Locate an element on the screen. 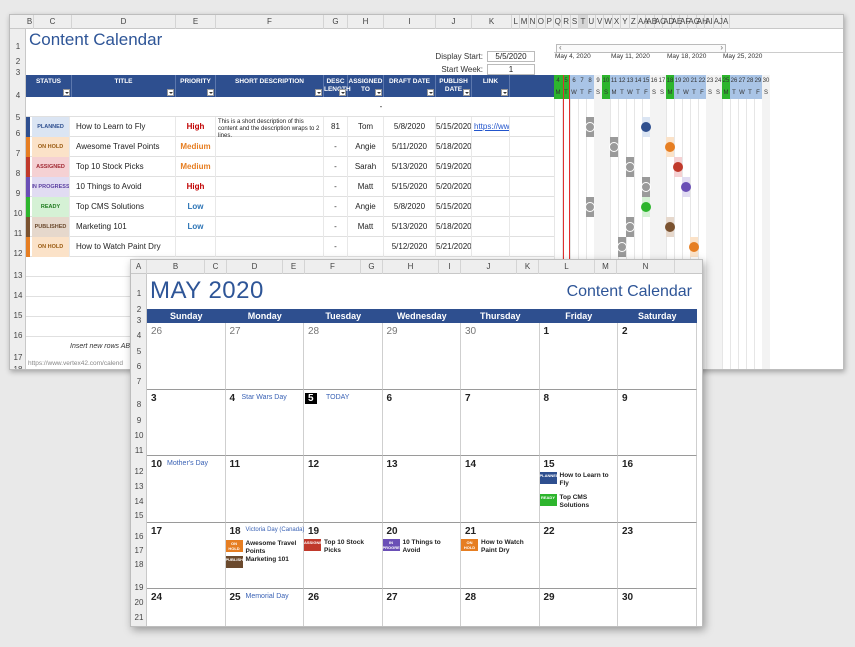  calendar-day-cell: 29 is located at coordinates (579, 607).